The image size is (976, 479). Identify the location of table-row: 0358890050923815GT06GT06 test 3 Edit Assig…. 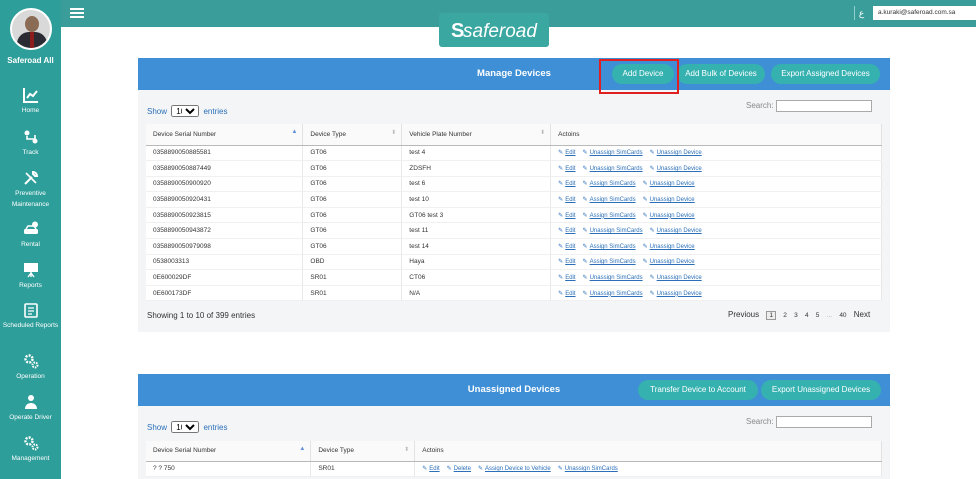
(514, 215).